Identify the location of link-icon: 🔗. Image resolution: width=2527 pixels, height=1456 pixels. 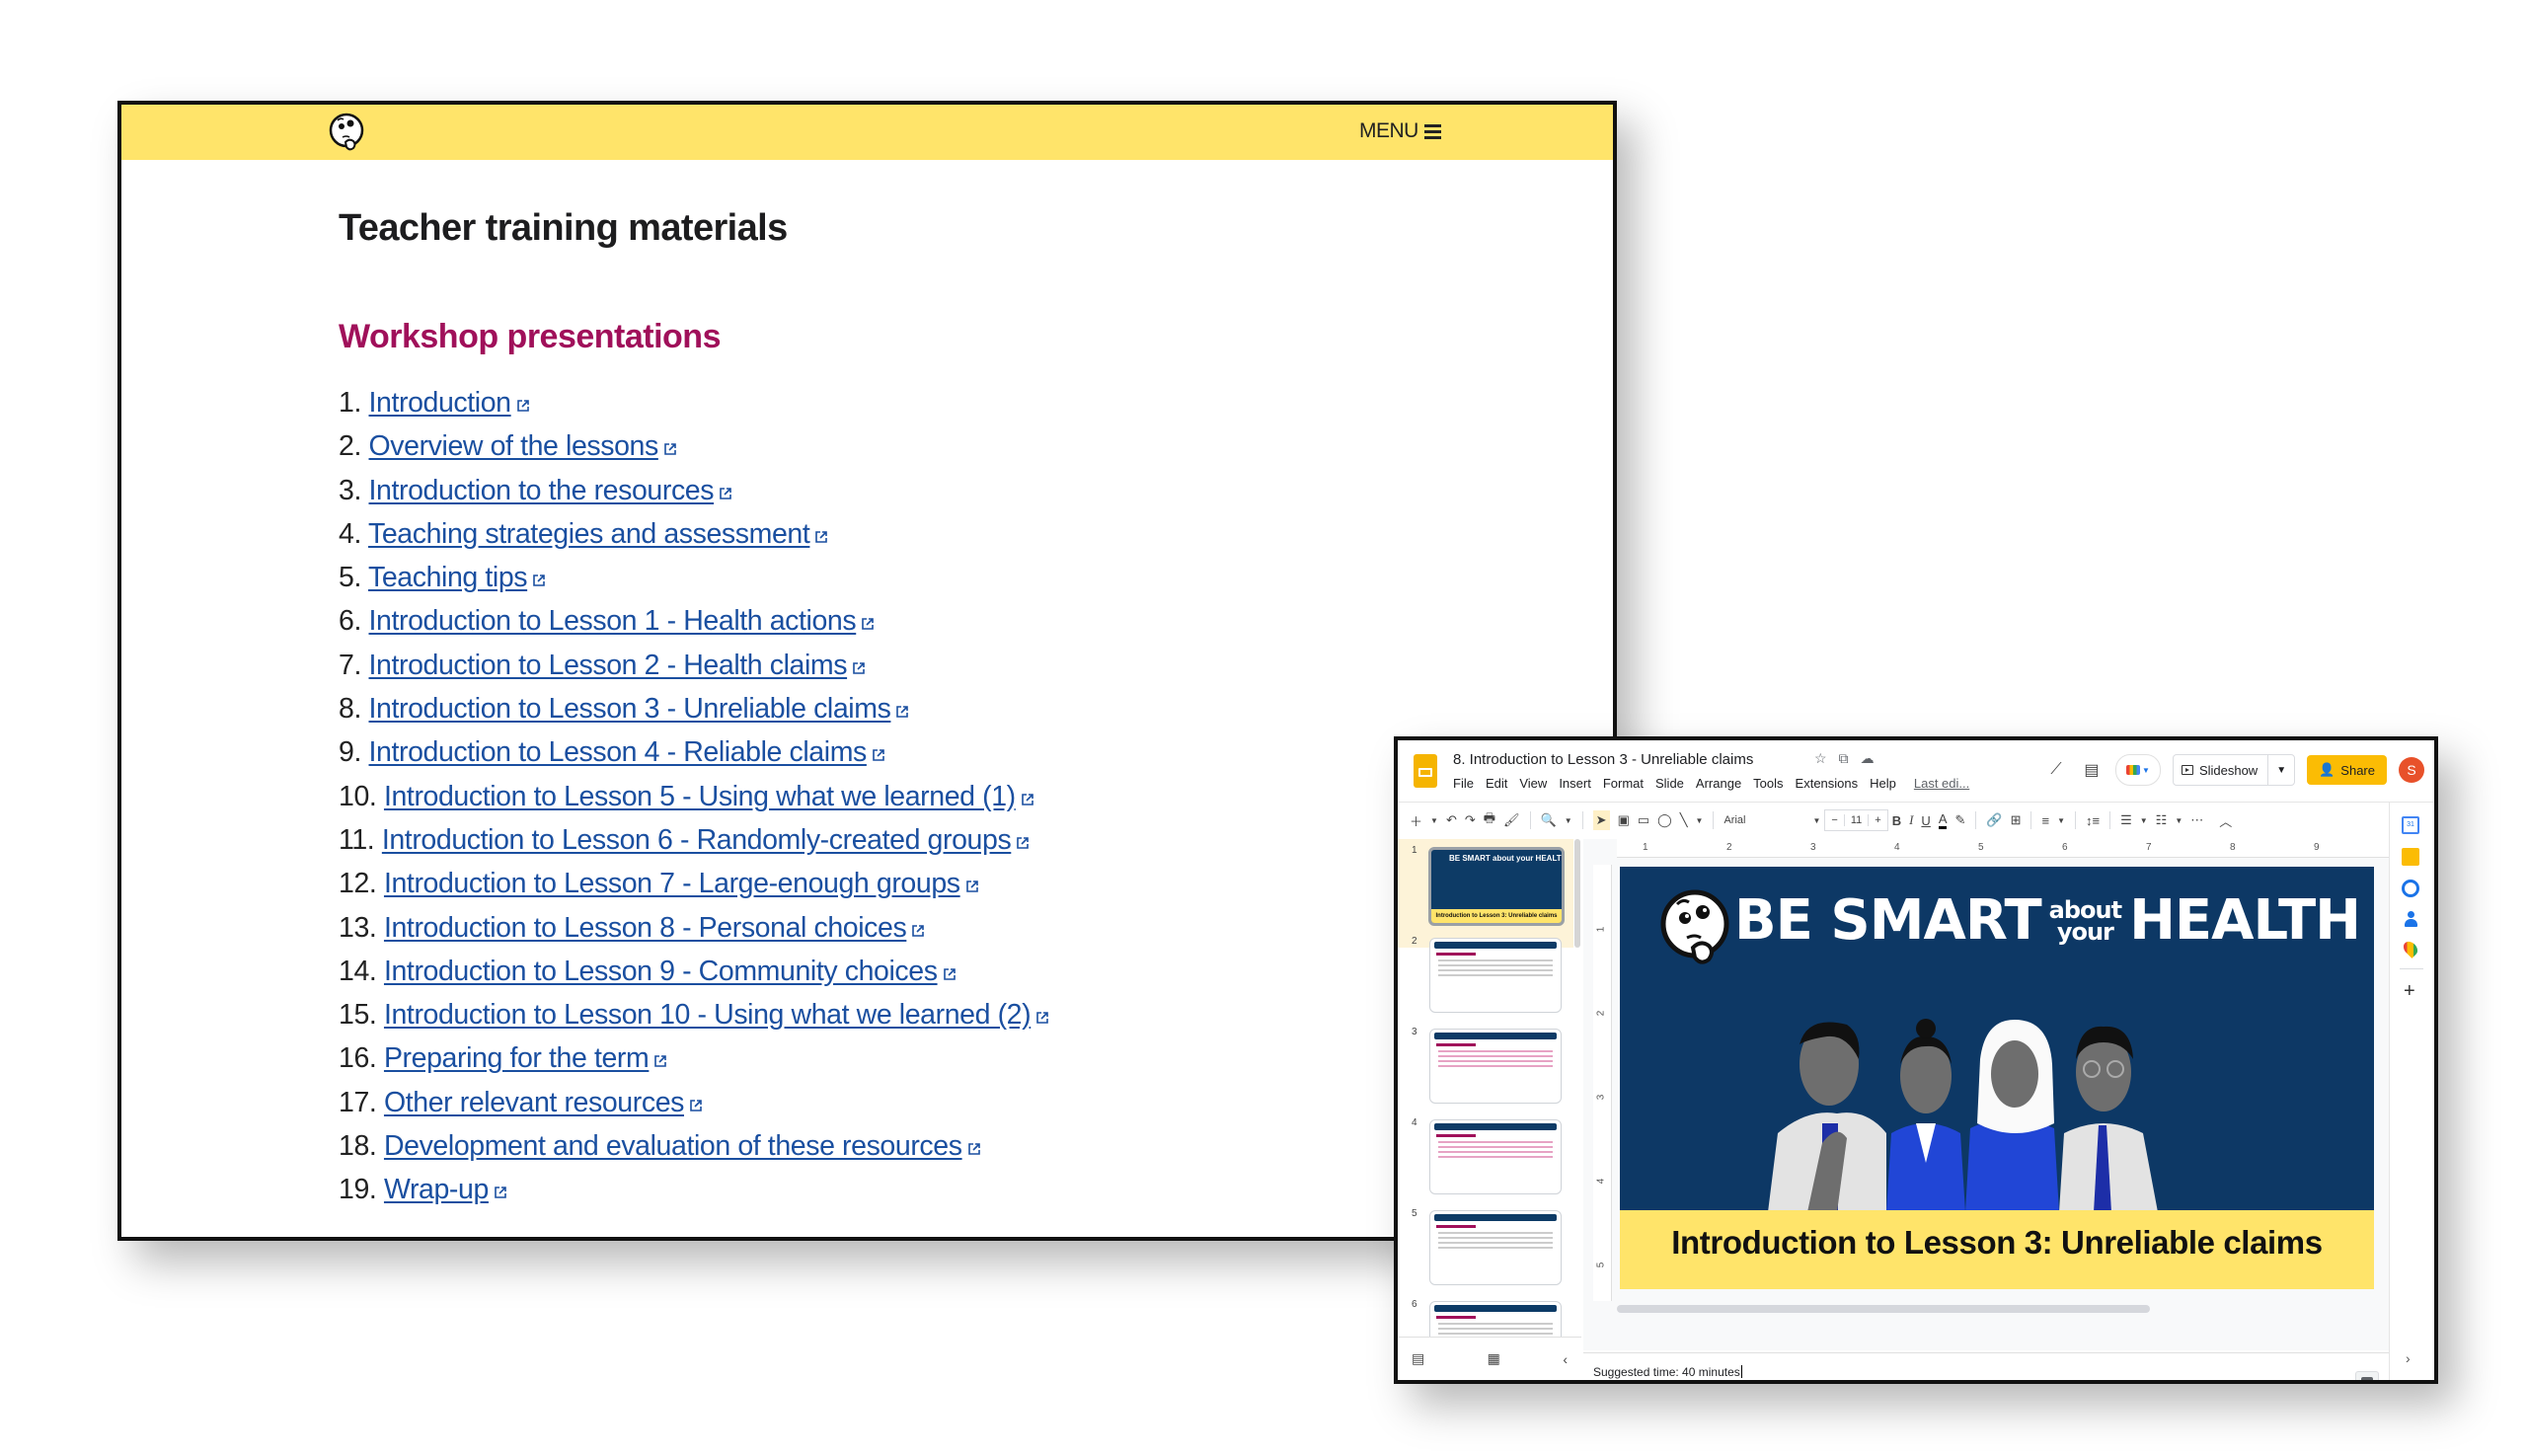
(1994, 820).